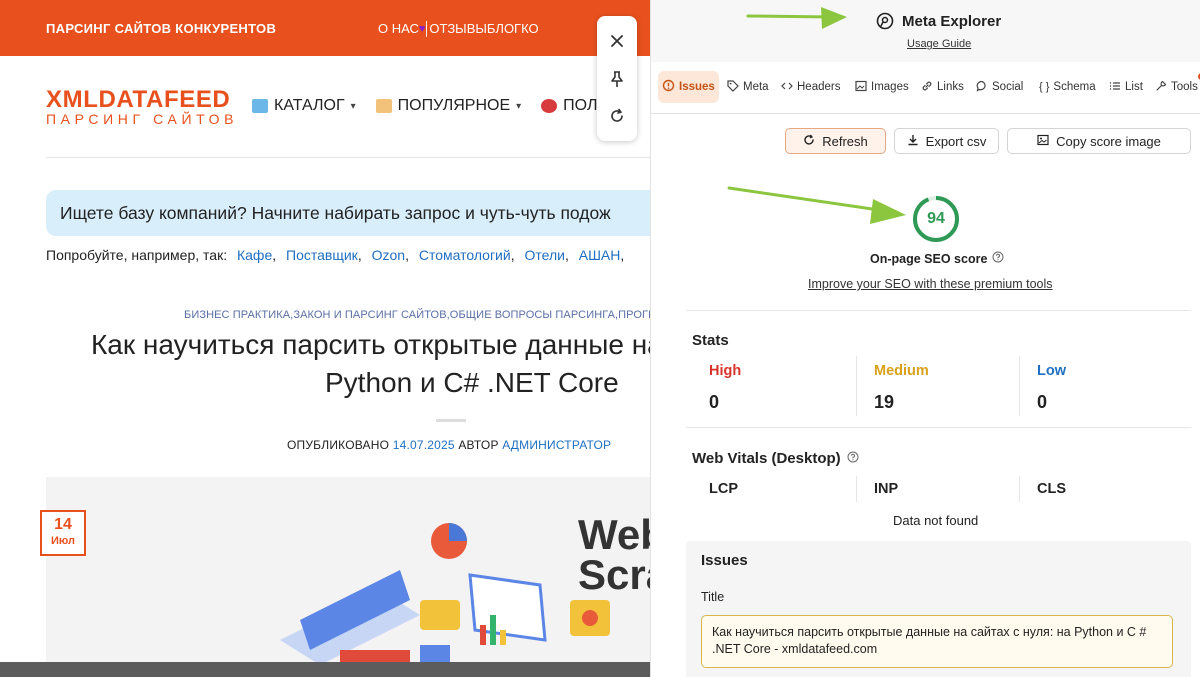 This screenshot has height=677, width=1200. I want to click on main-nav-label: КАТАЛОГ, so click(309, 105).